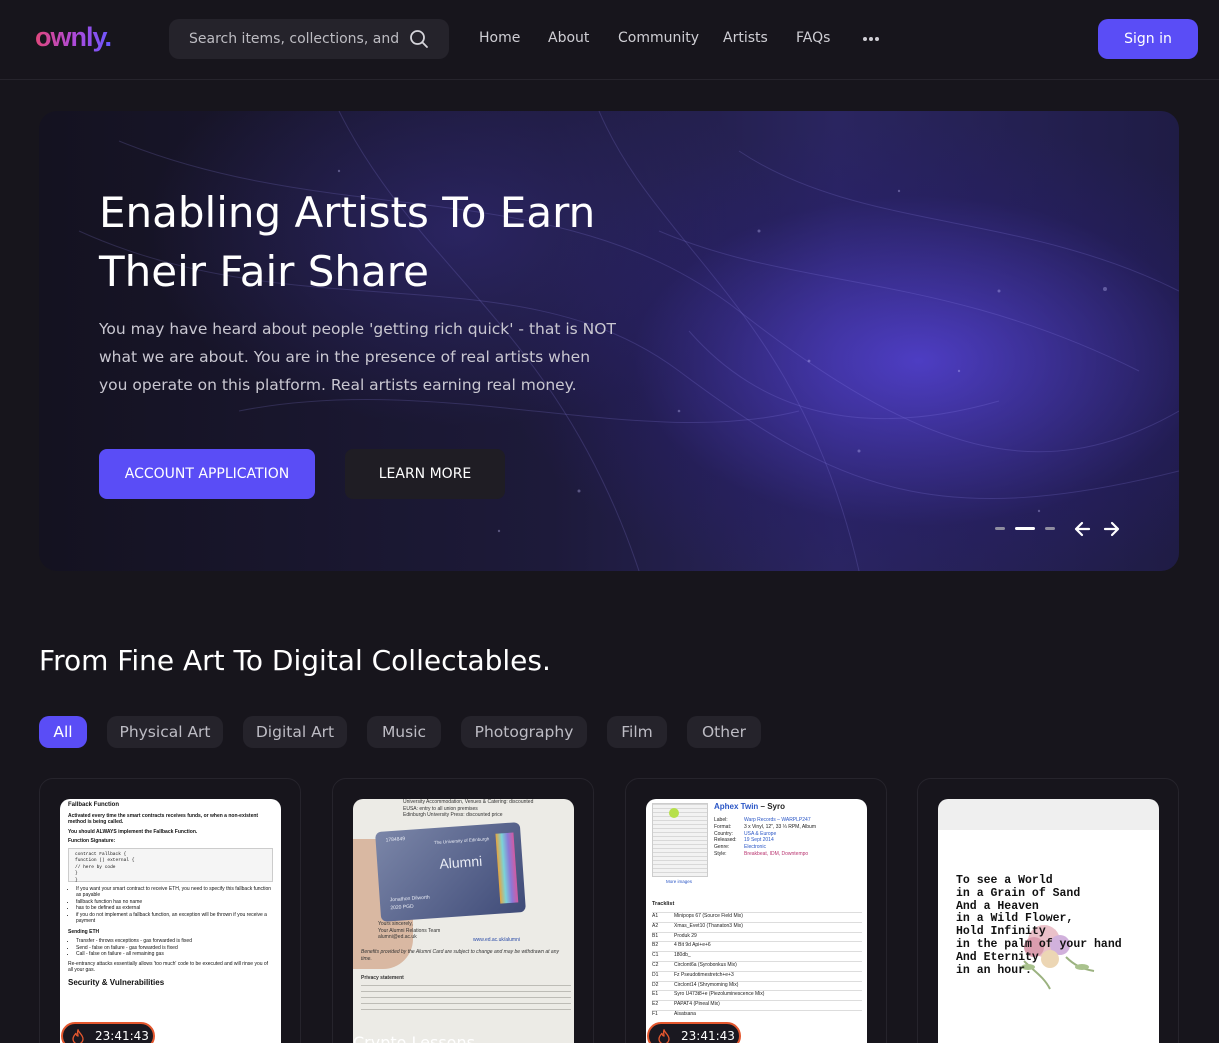 Image resolution: width=1219 pixels, height=1043 pixels. I want to click on alumni-card-name: Jonathon Dilworth, so click(409, 899).